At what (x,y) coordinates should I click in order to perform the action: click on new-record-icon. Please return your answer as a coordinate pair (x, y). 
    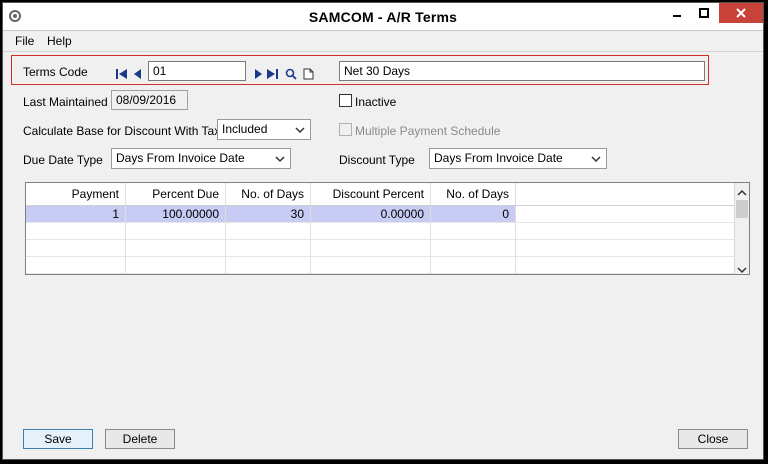
    Looking at the image, I should click on (308, 74).